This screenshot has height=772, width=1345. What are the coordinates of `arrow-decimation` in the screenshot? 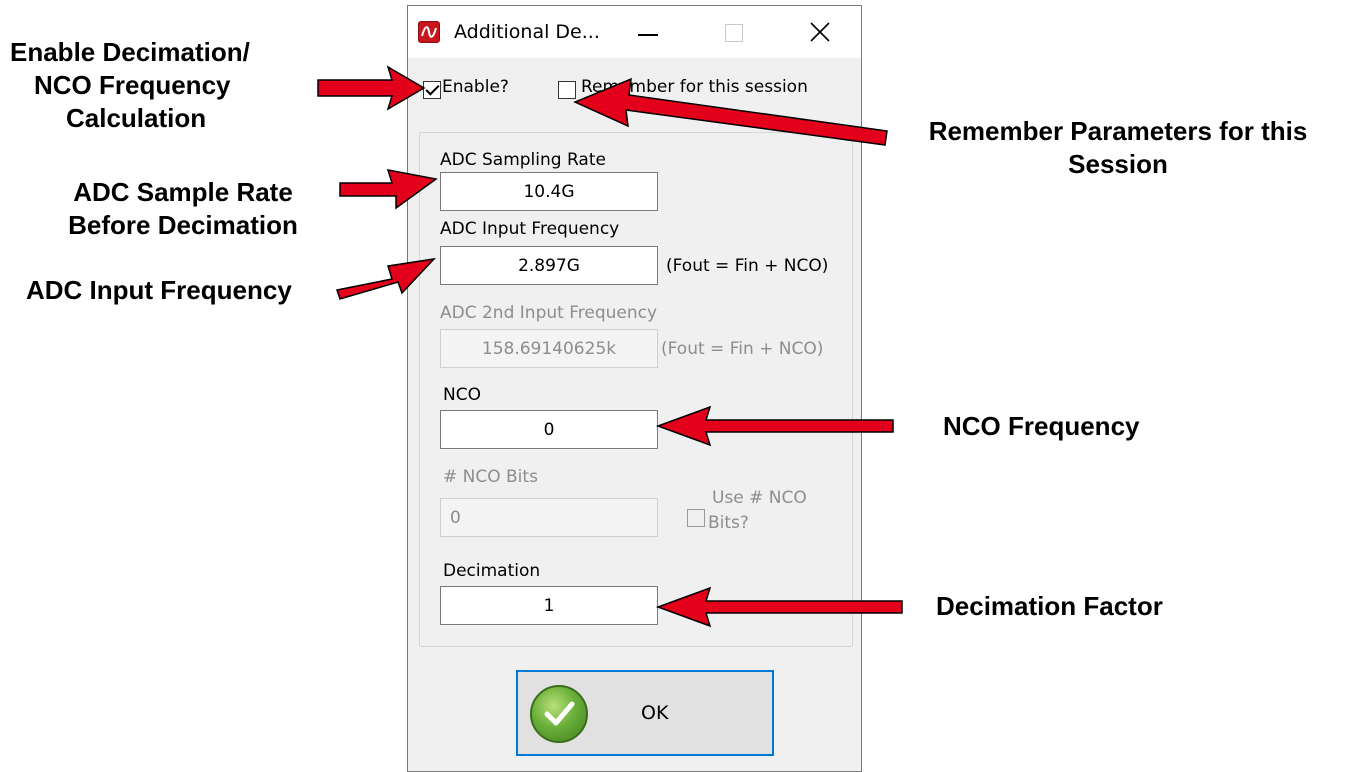 It's located at (779, 607).